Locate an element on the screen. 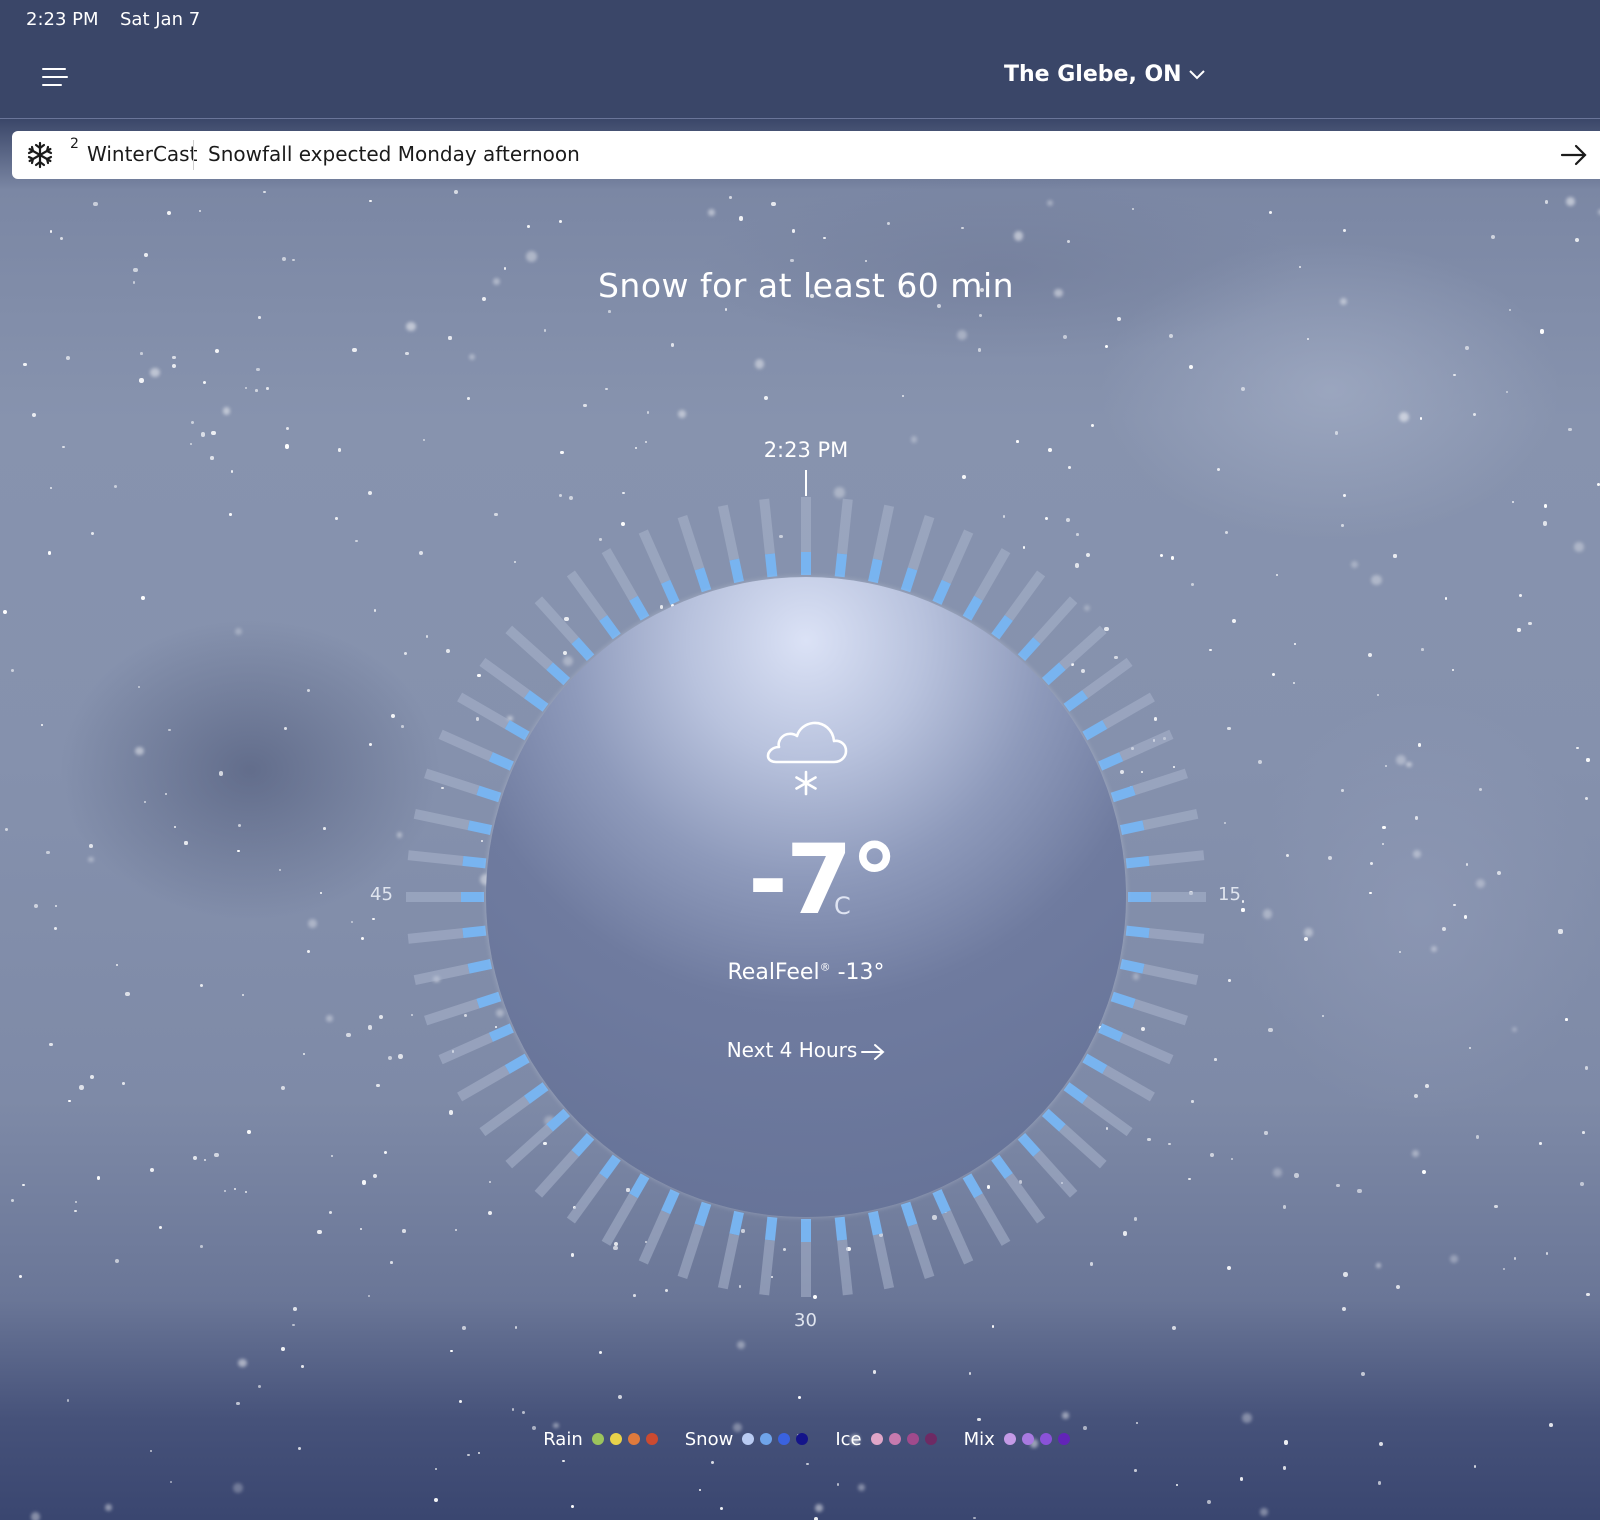 The height and width of the screenshot is (1520, 1600). precipitation-legend: Rain Snow Ice Mix is located at coordinates (800, 1439).